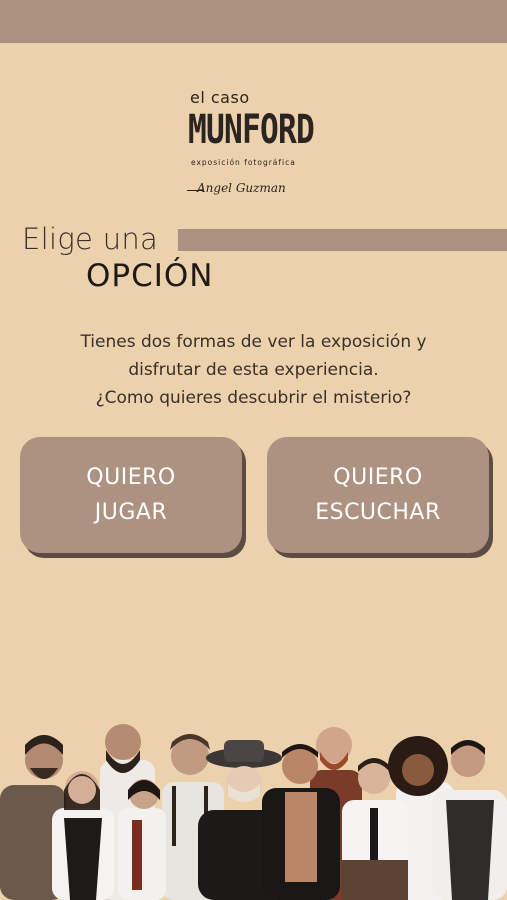 The width and height of the screenshot is (507, 900). I want to click on play-button-line-2: JUGAR, so click(131, 512).